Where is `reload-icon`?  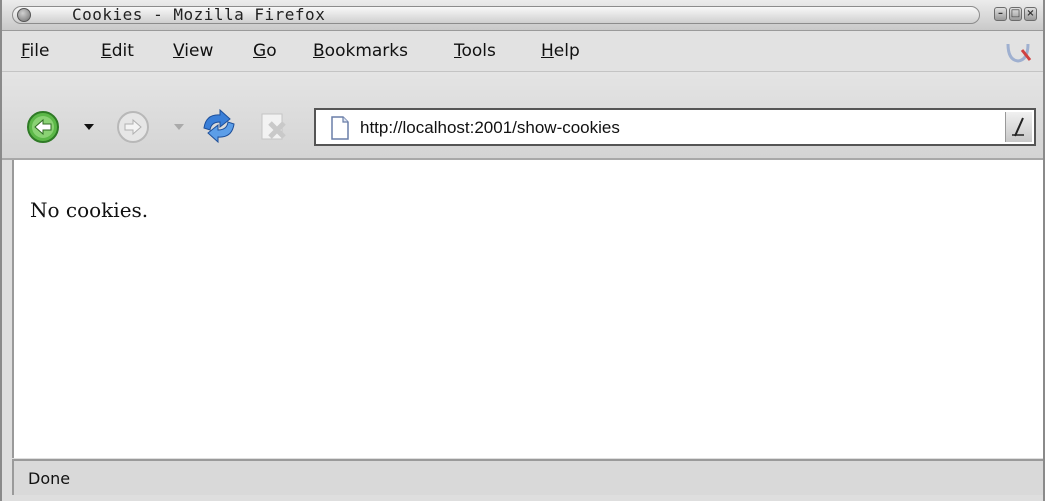
reload-icon is located at coordinates (219, 126).